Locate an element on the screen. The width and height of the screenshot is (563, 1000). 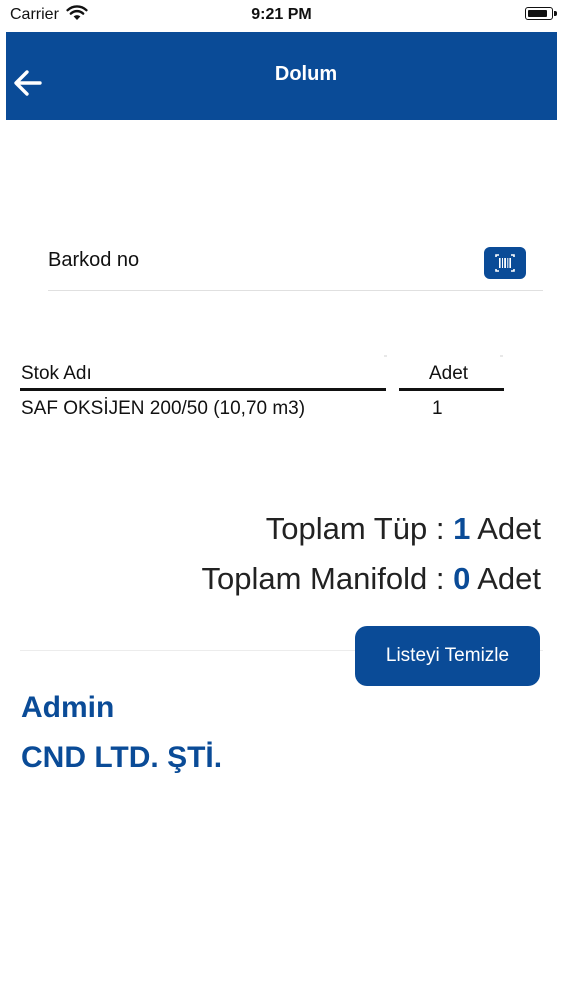
company-name: CND LTD. ŞTİ. is located at coordinates (122, 757).